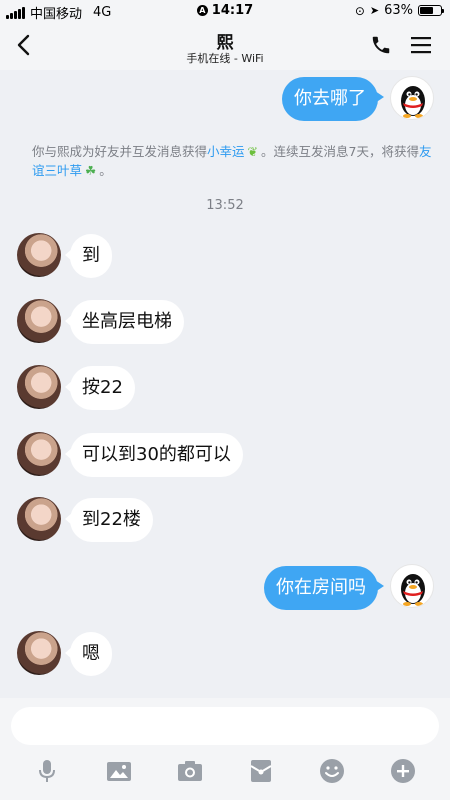  I want to click on red-packet-button, so click(261, 771).